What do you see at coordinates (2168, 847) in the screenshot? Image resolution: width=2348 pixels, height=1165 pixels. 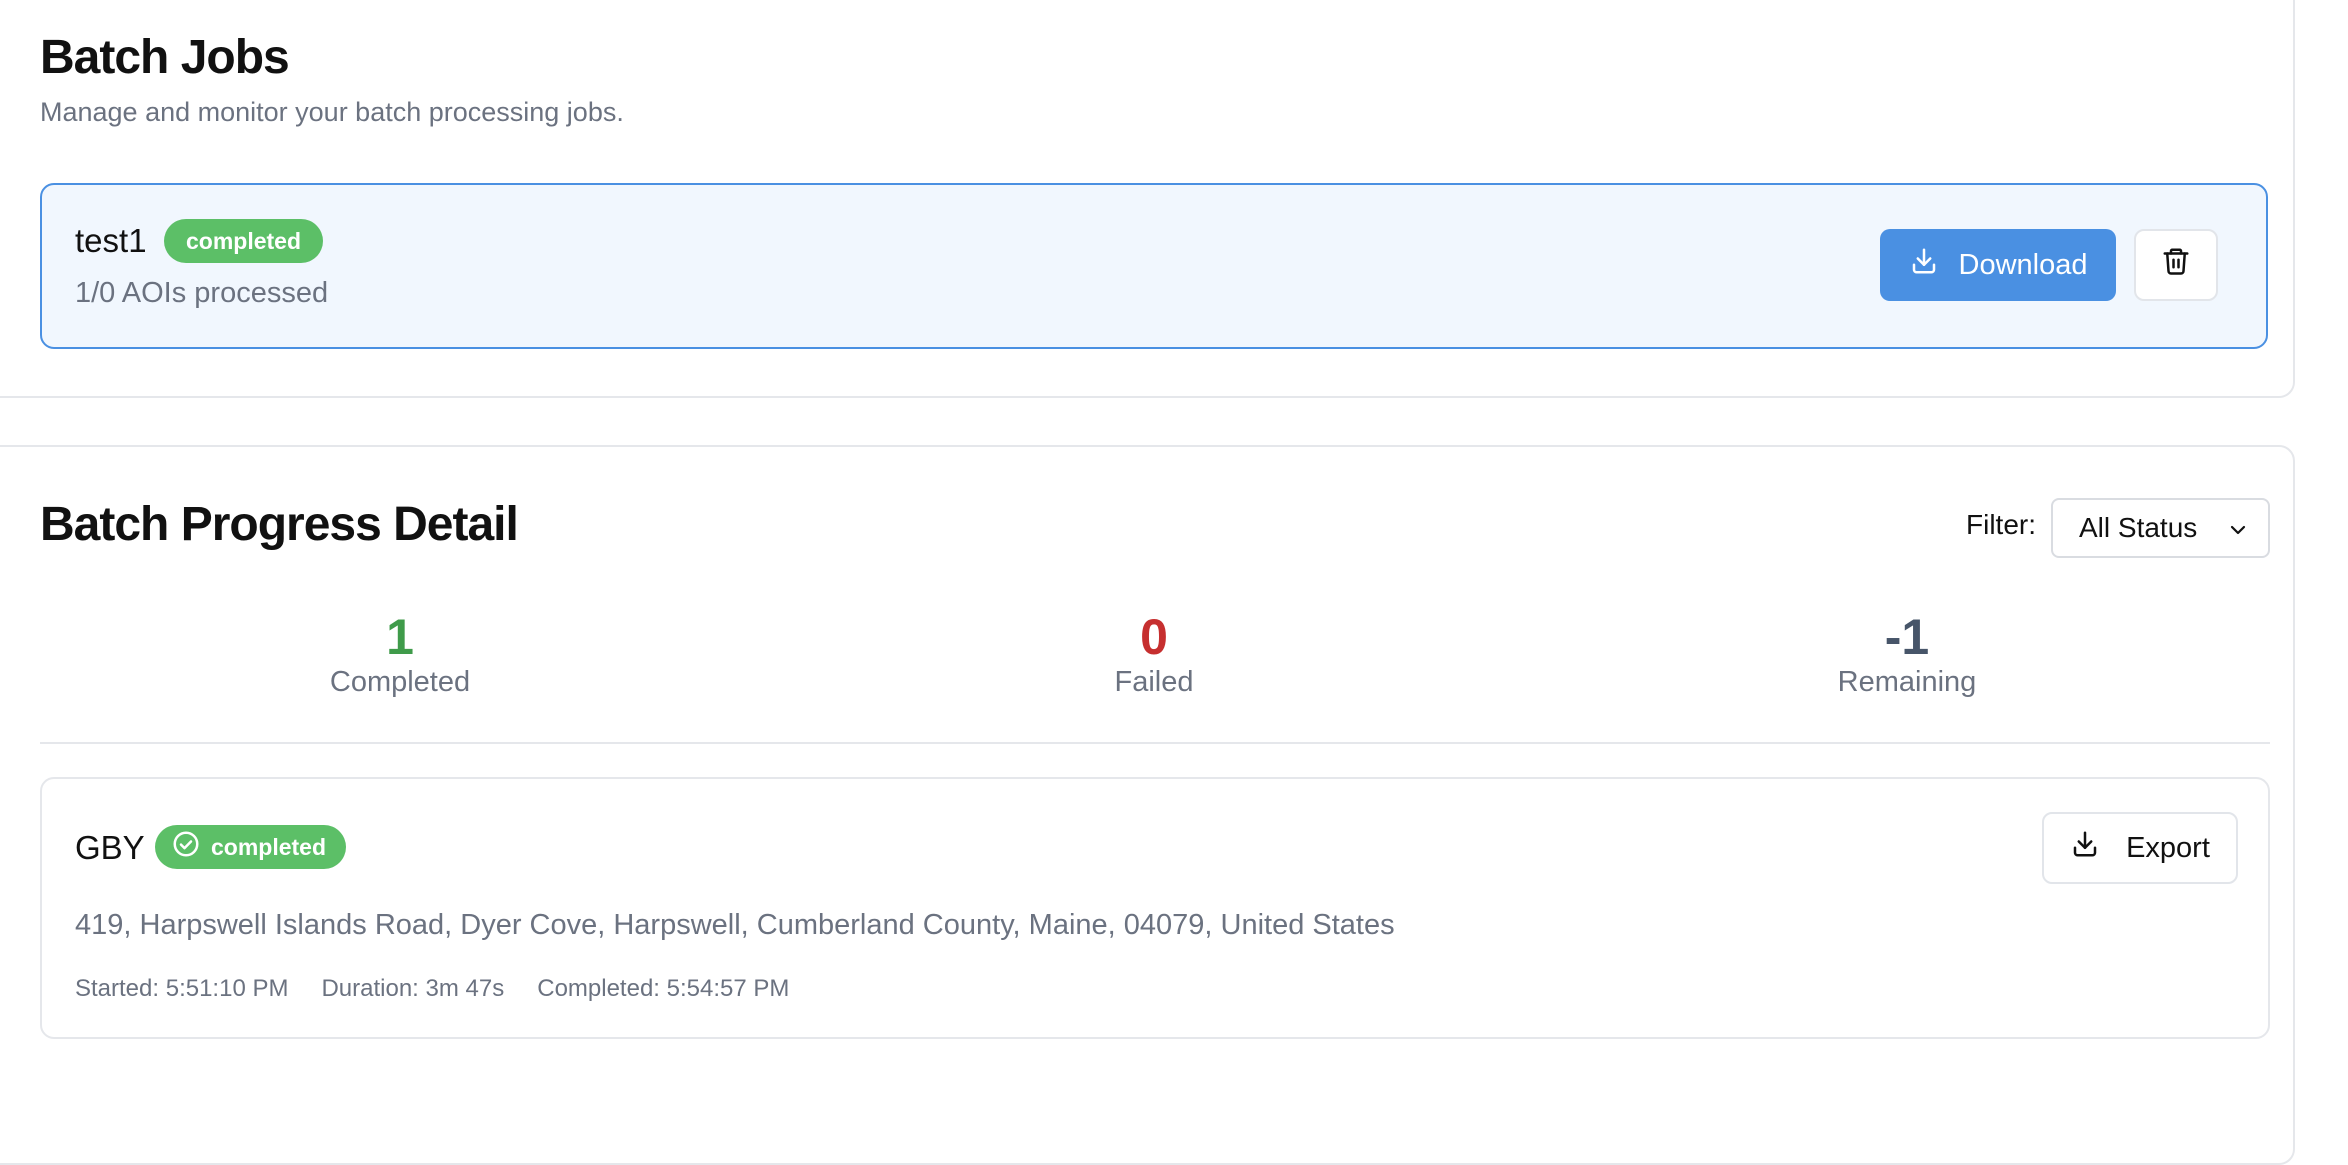 I see `export-label: Export` at bounding box center [2168, 847].